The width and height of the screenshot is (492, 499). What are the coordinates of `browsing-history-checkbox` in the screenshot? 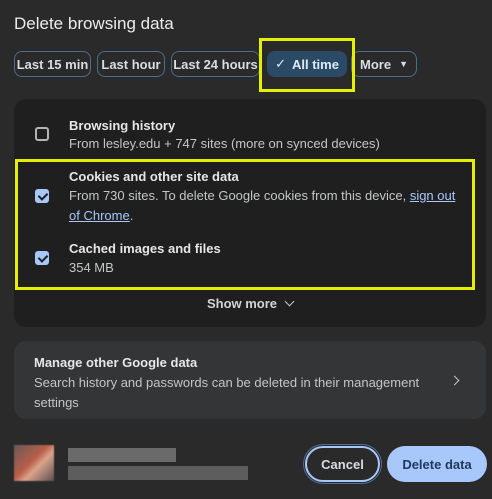 It's located at (42, 134).